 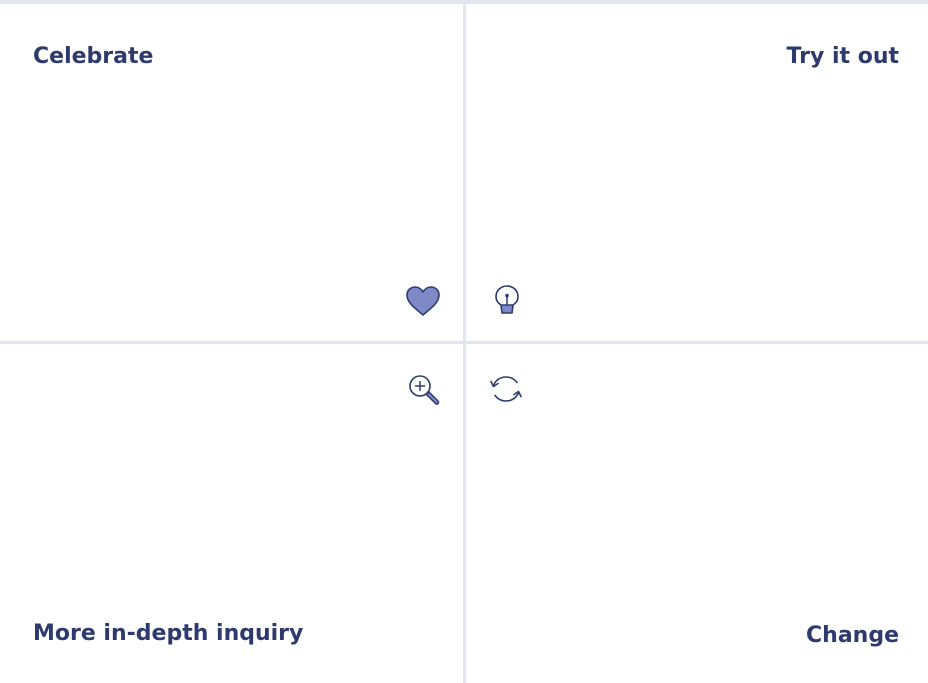 What do you see at coordinates (424, 390) in the screenshot?
I see `zoom-in-icon` at bounding box center [424, 390].